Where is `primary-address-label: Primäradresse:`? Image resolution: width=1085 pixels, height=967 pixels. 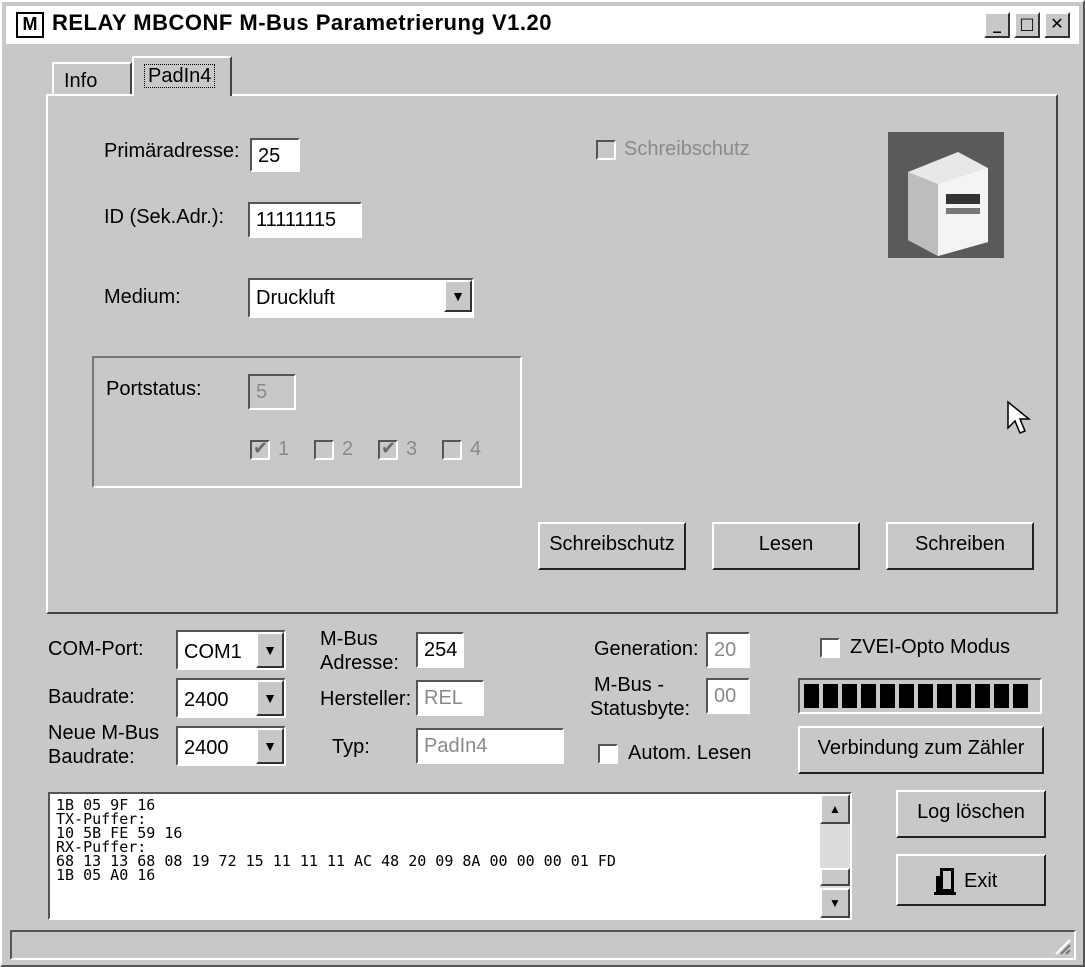
primary-address-label: Primäradresse: is located at coordinates (172, 151).